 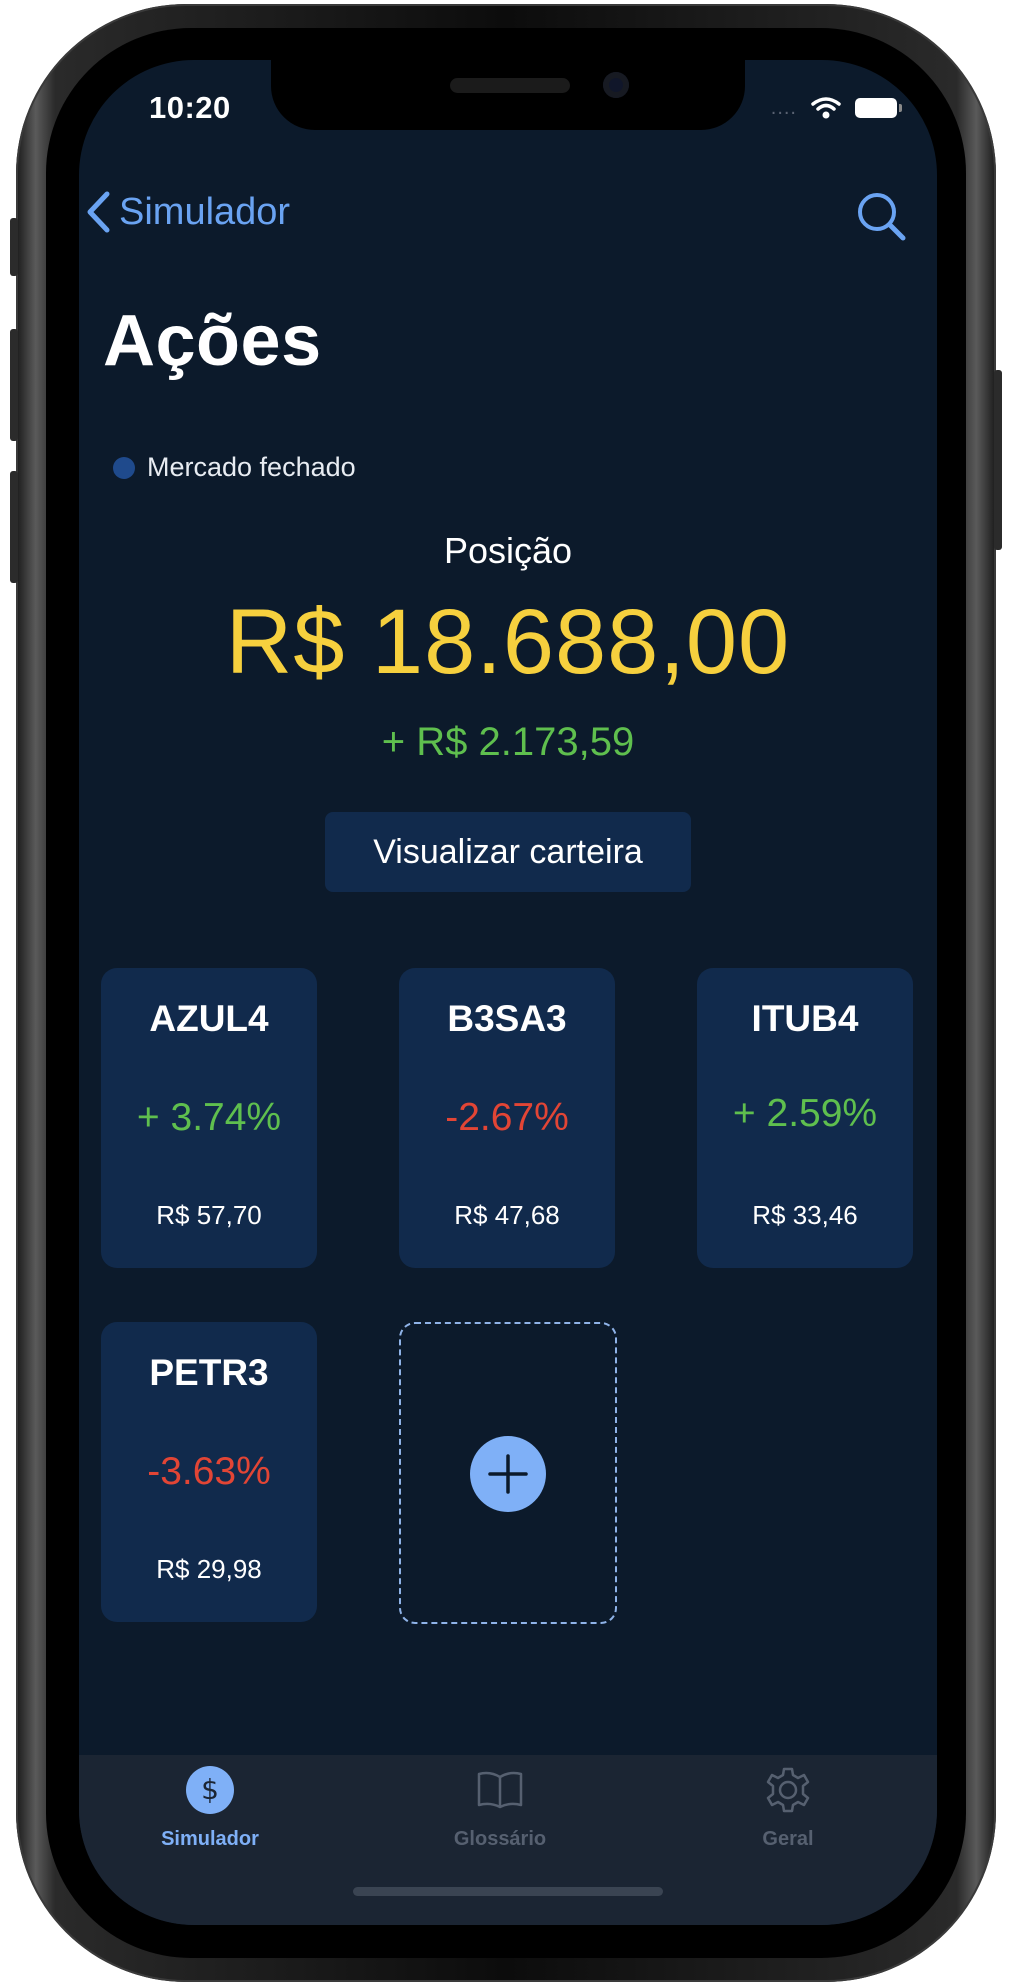 I want to click on stock-change: -3.63%, so click(x=209, y=1471).